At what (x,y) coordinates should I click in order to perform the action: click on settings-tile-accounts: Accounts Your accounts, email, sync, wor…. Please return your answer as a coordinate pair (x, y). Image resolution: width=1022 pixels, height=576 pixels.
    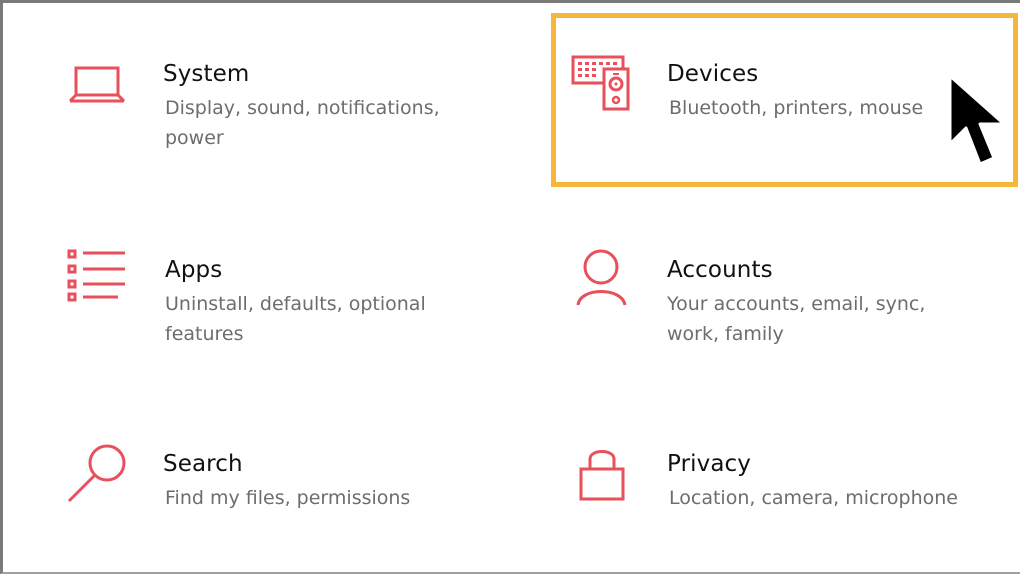
    Looking at the image, I should click on (775, 308).